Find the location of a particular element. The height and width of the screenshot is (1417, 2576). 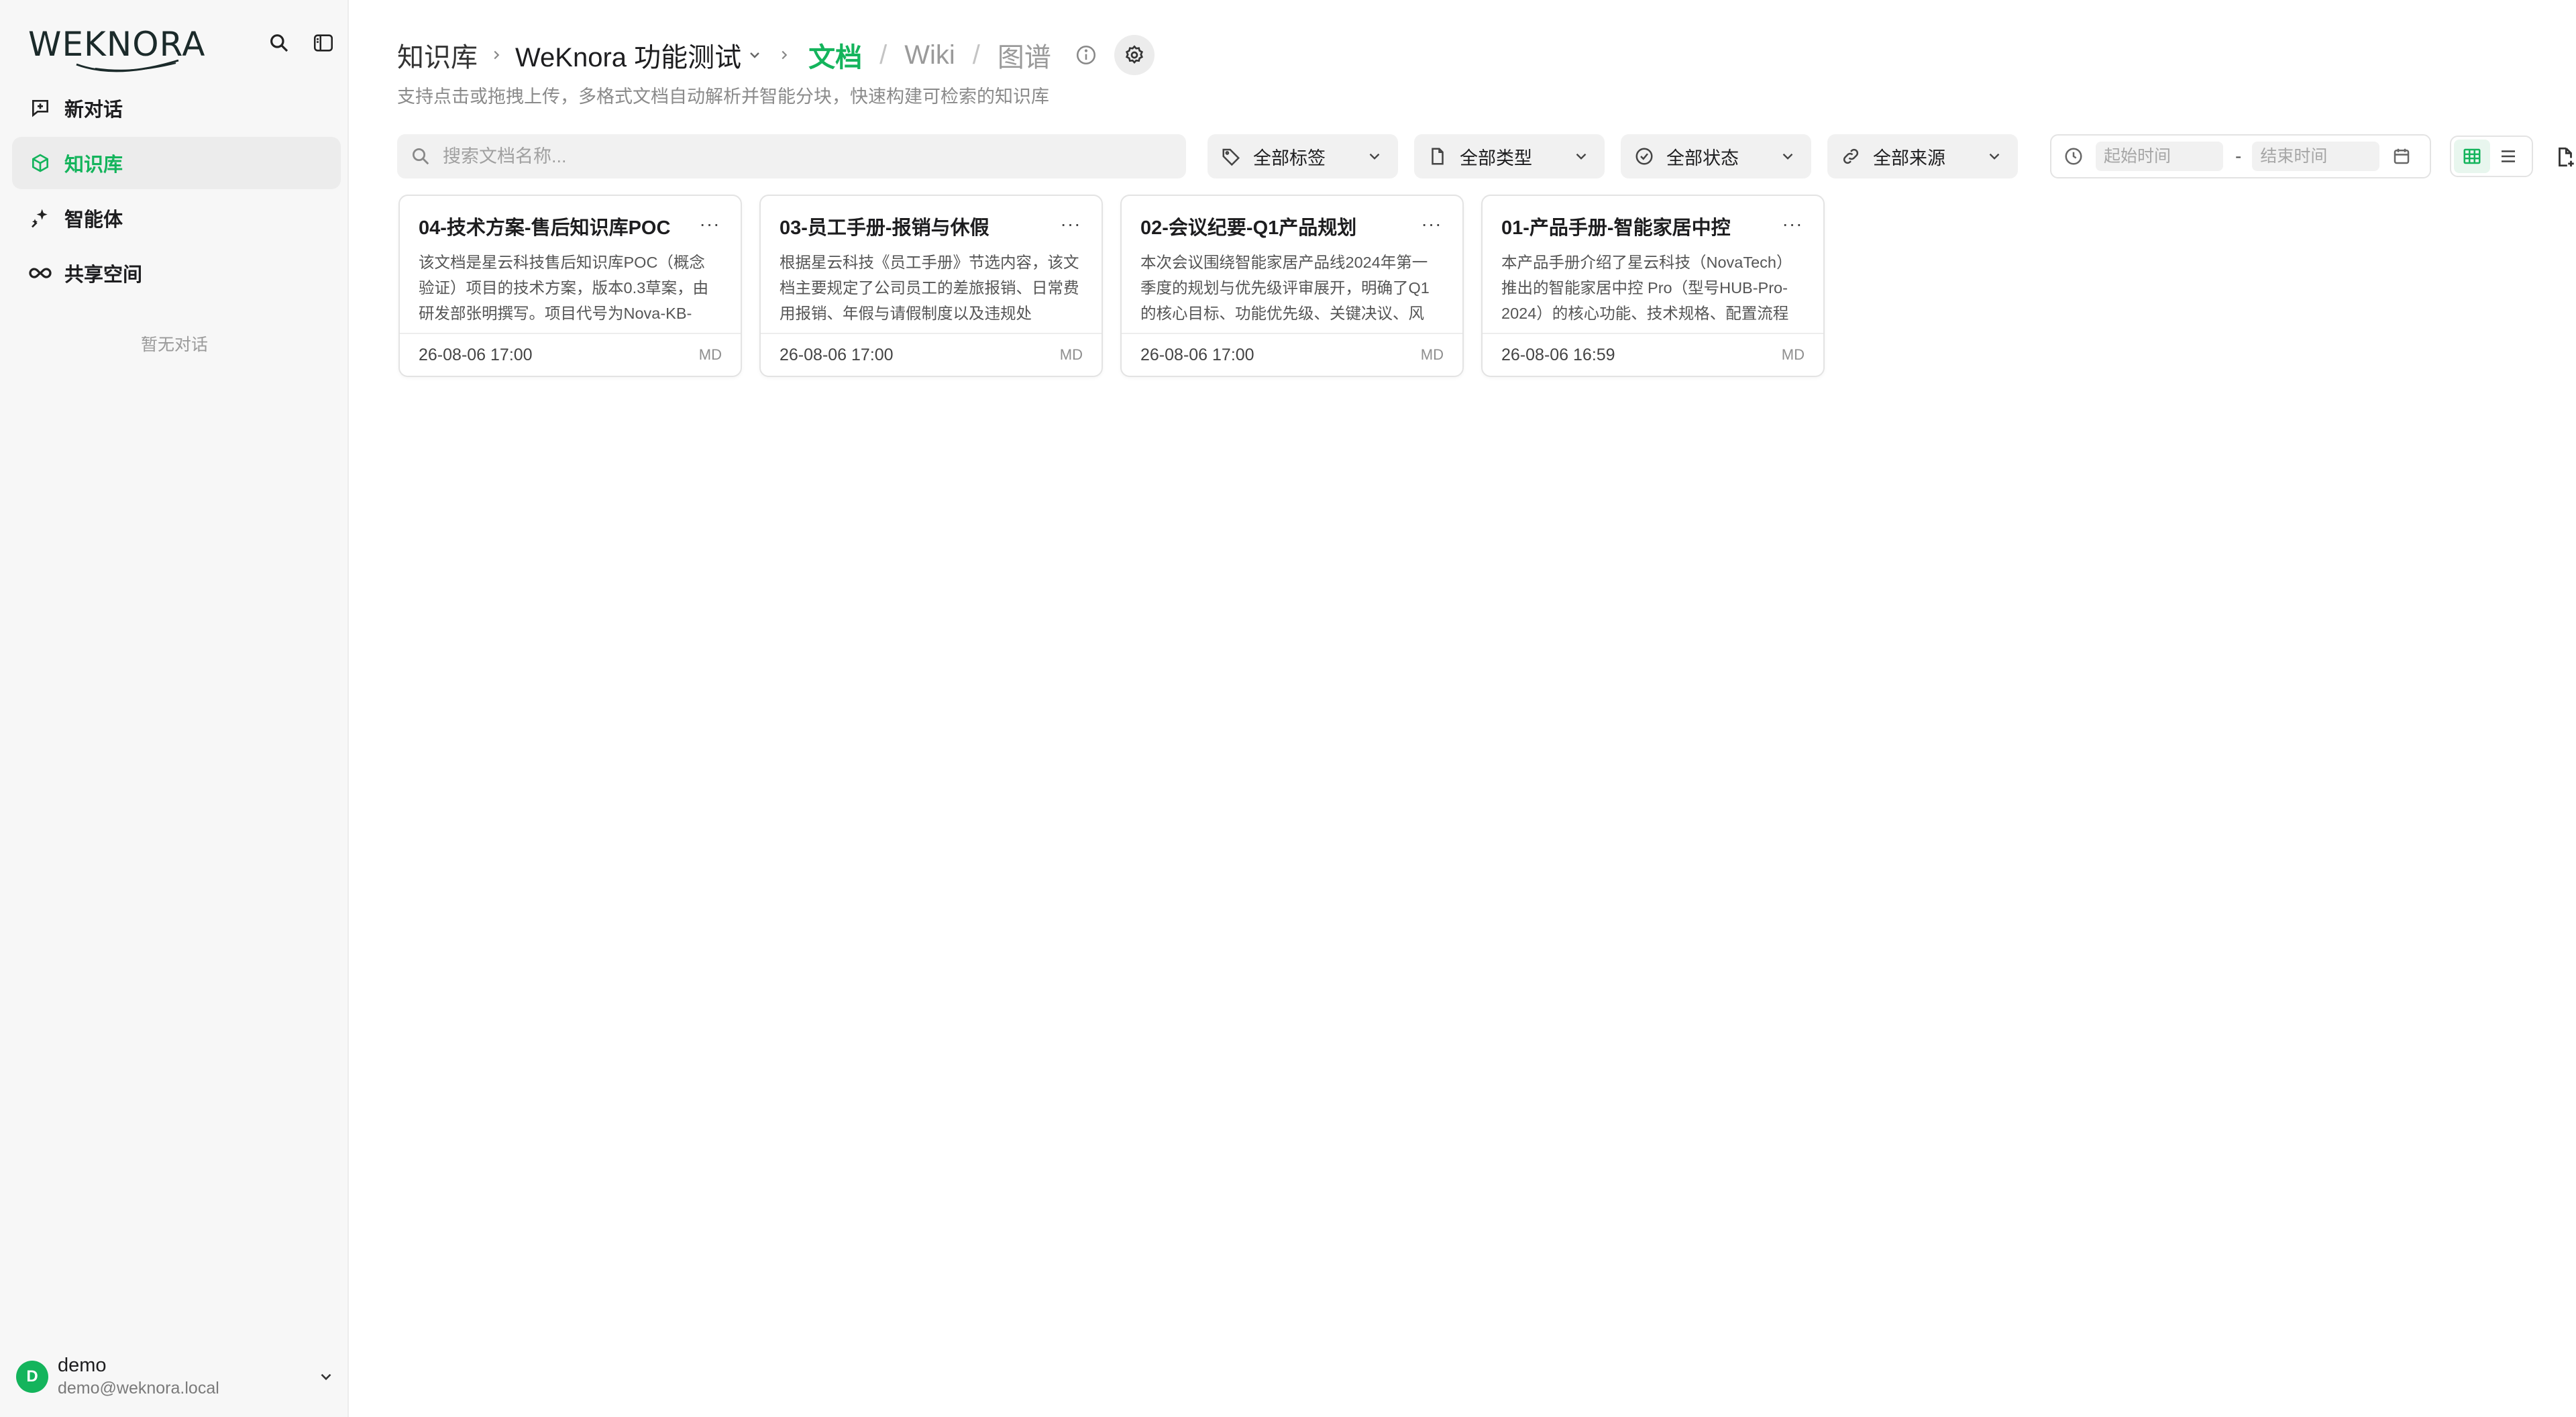

filter-source-label: 全部来源 is located at coordinates (1909, 158).